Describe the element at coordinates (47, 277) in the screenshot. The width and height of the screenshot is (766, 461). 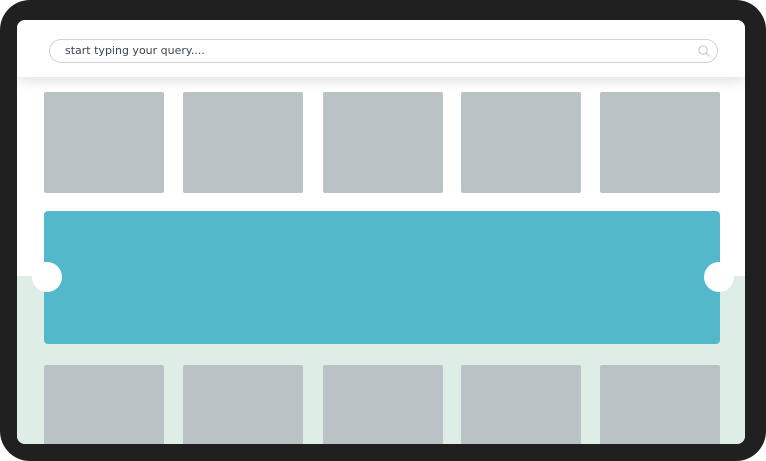
I see `left-handle` at that location.